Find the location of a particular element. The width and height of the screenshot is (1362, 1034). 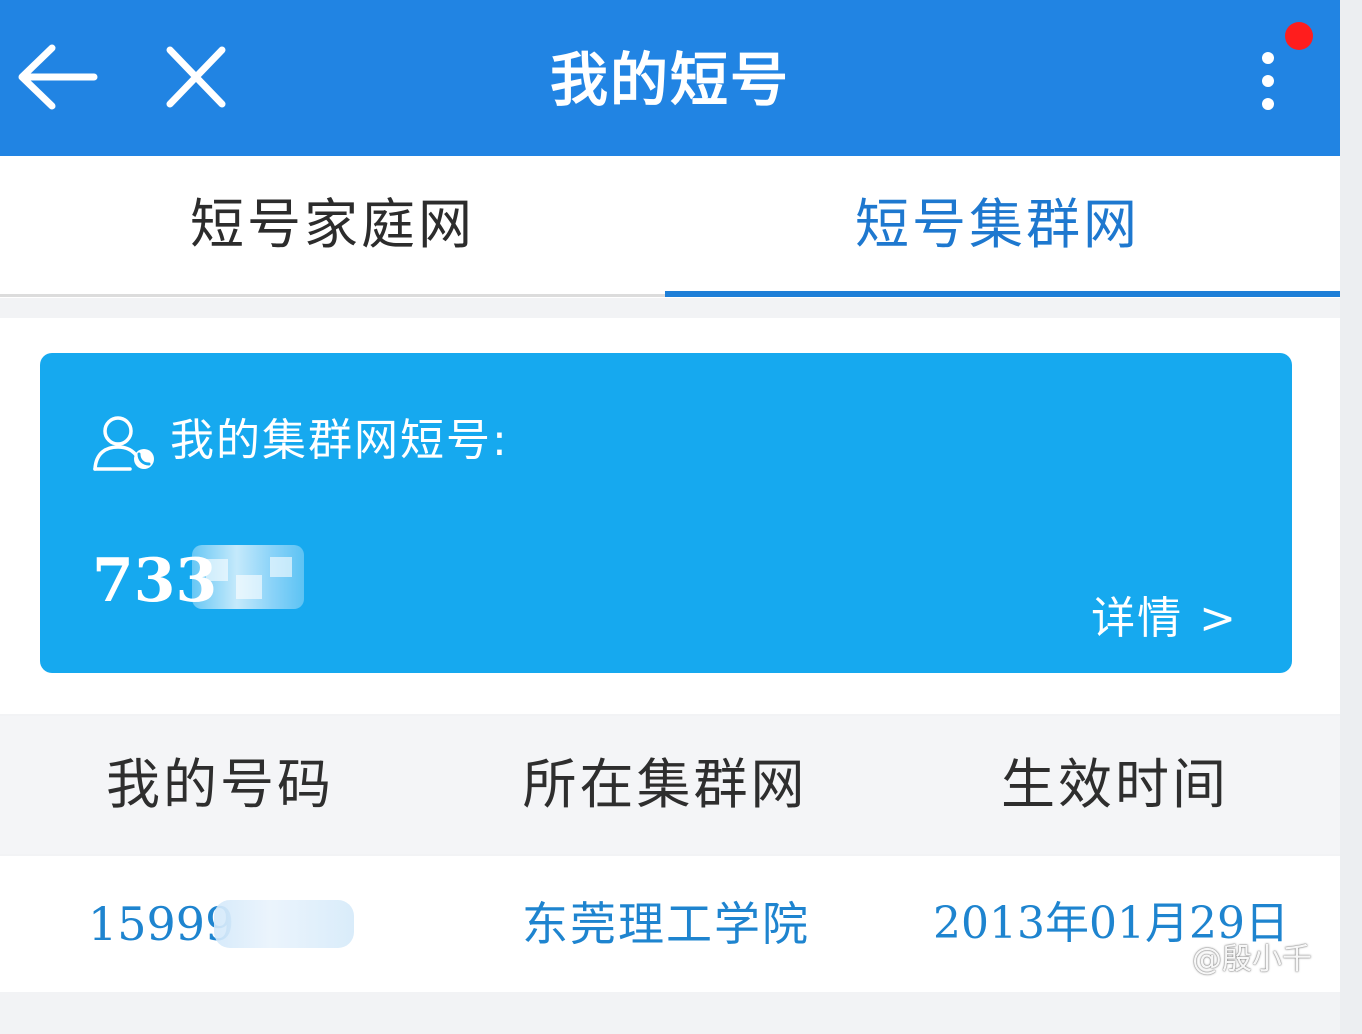

table-header: 我的号码 所在集群网 生效时间 is located at coordinates (670, 785).